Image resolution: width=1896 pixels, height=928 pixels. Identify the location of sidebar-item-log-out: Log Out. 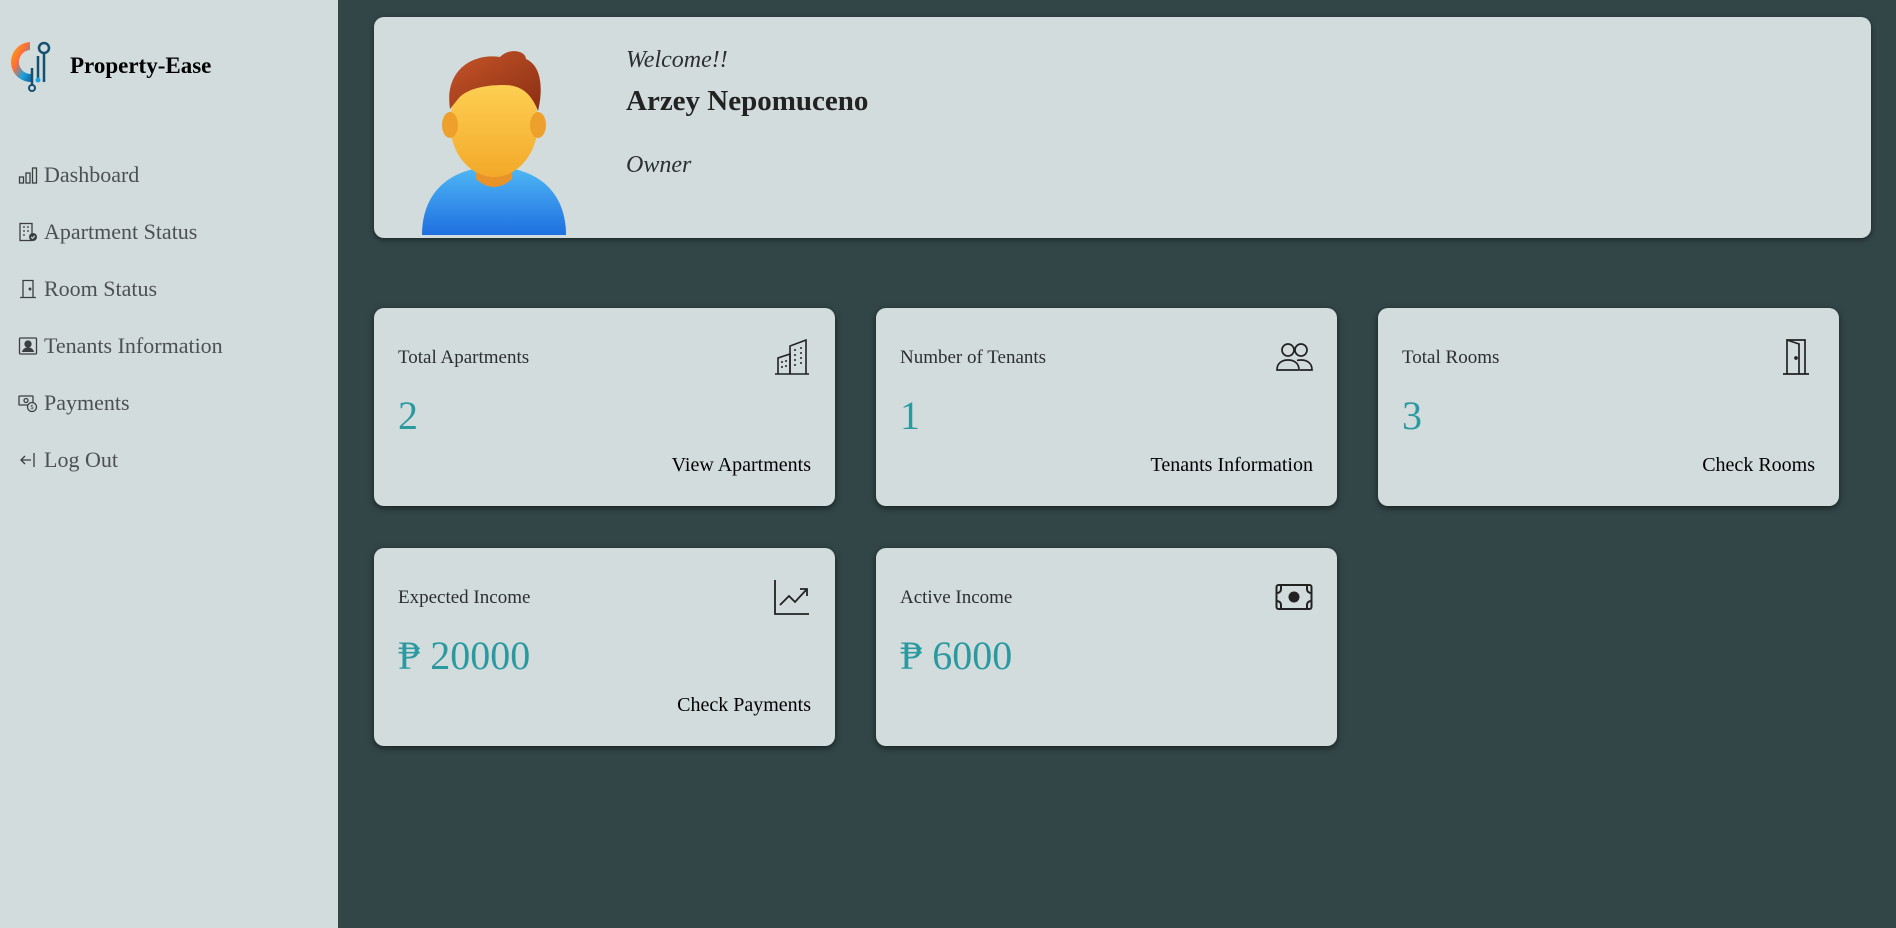
(120, 459).